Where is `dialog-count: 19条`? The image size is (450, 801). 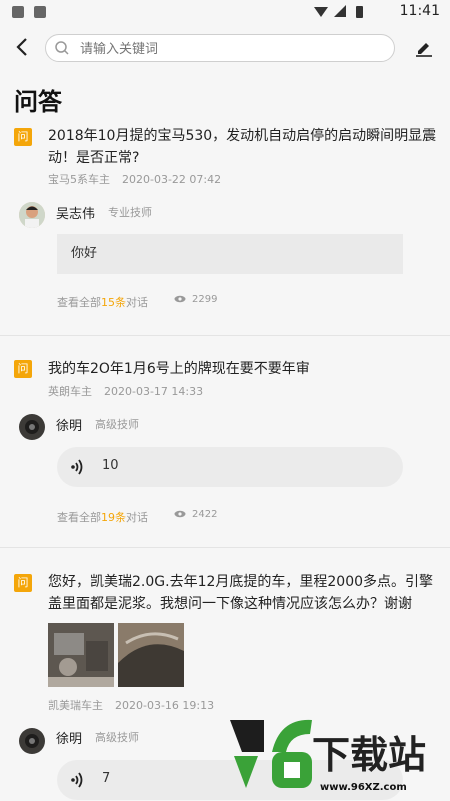 dialog-count: 19条 is located at coordinates (113, 517).